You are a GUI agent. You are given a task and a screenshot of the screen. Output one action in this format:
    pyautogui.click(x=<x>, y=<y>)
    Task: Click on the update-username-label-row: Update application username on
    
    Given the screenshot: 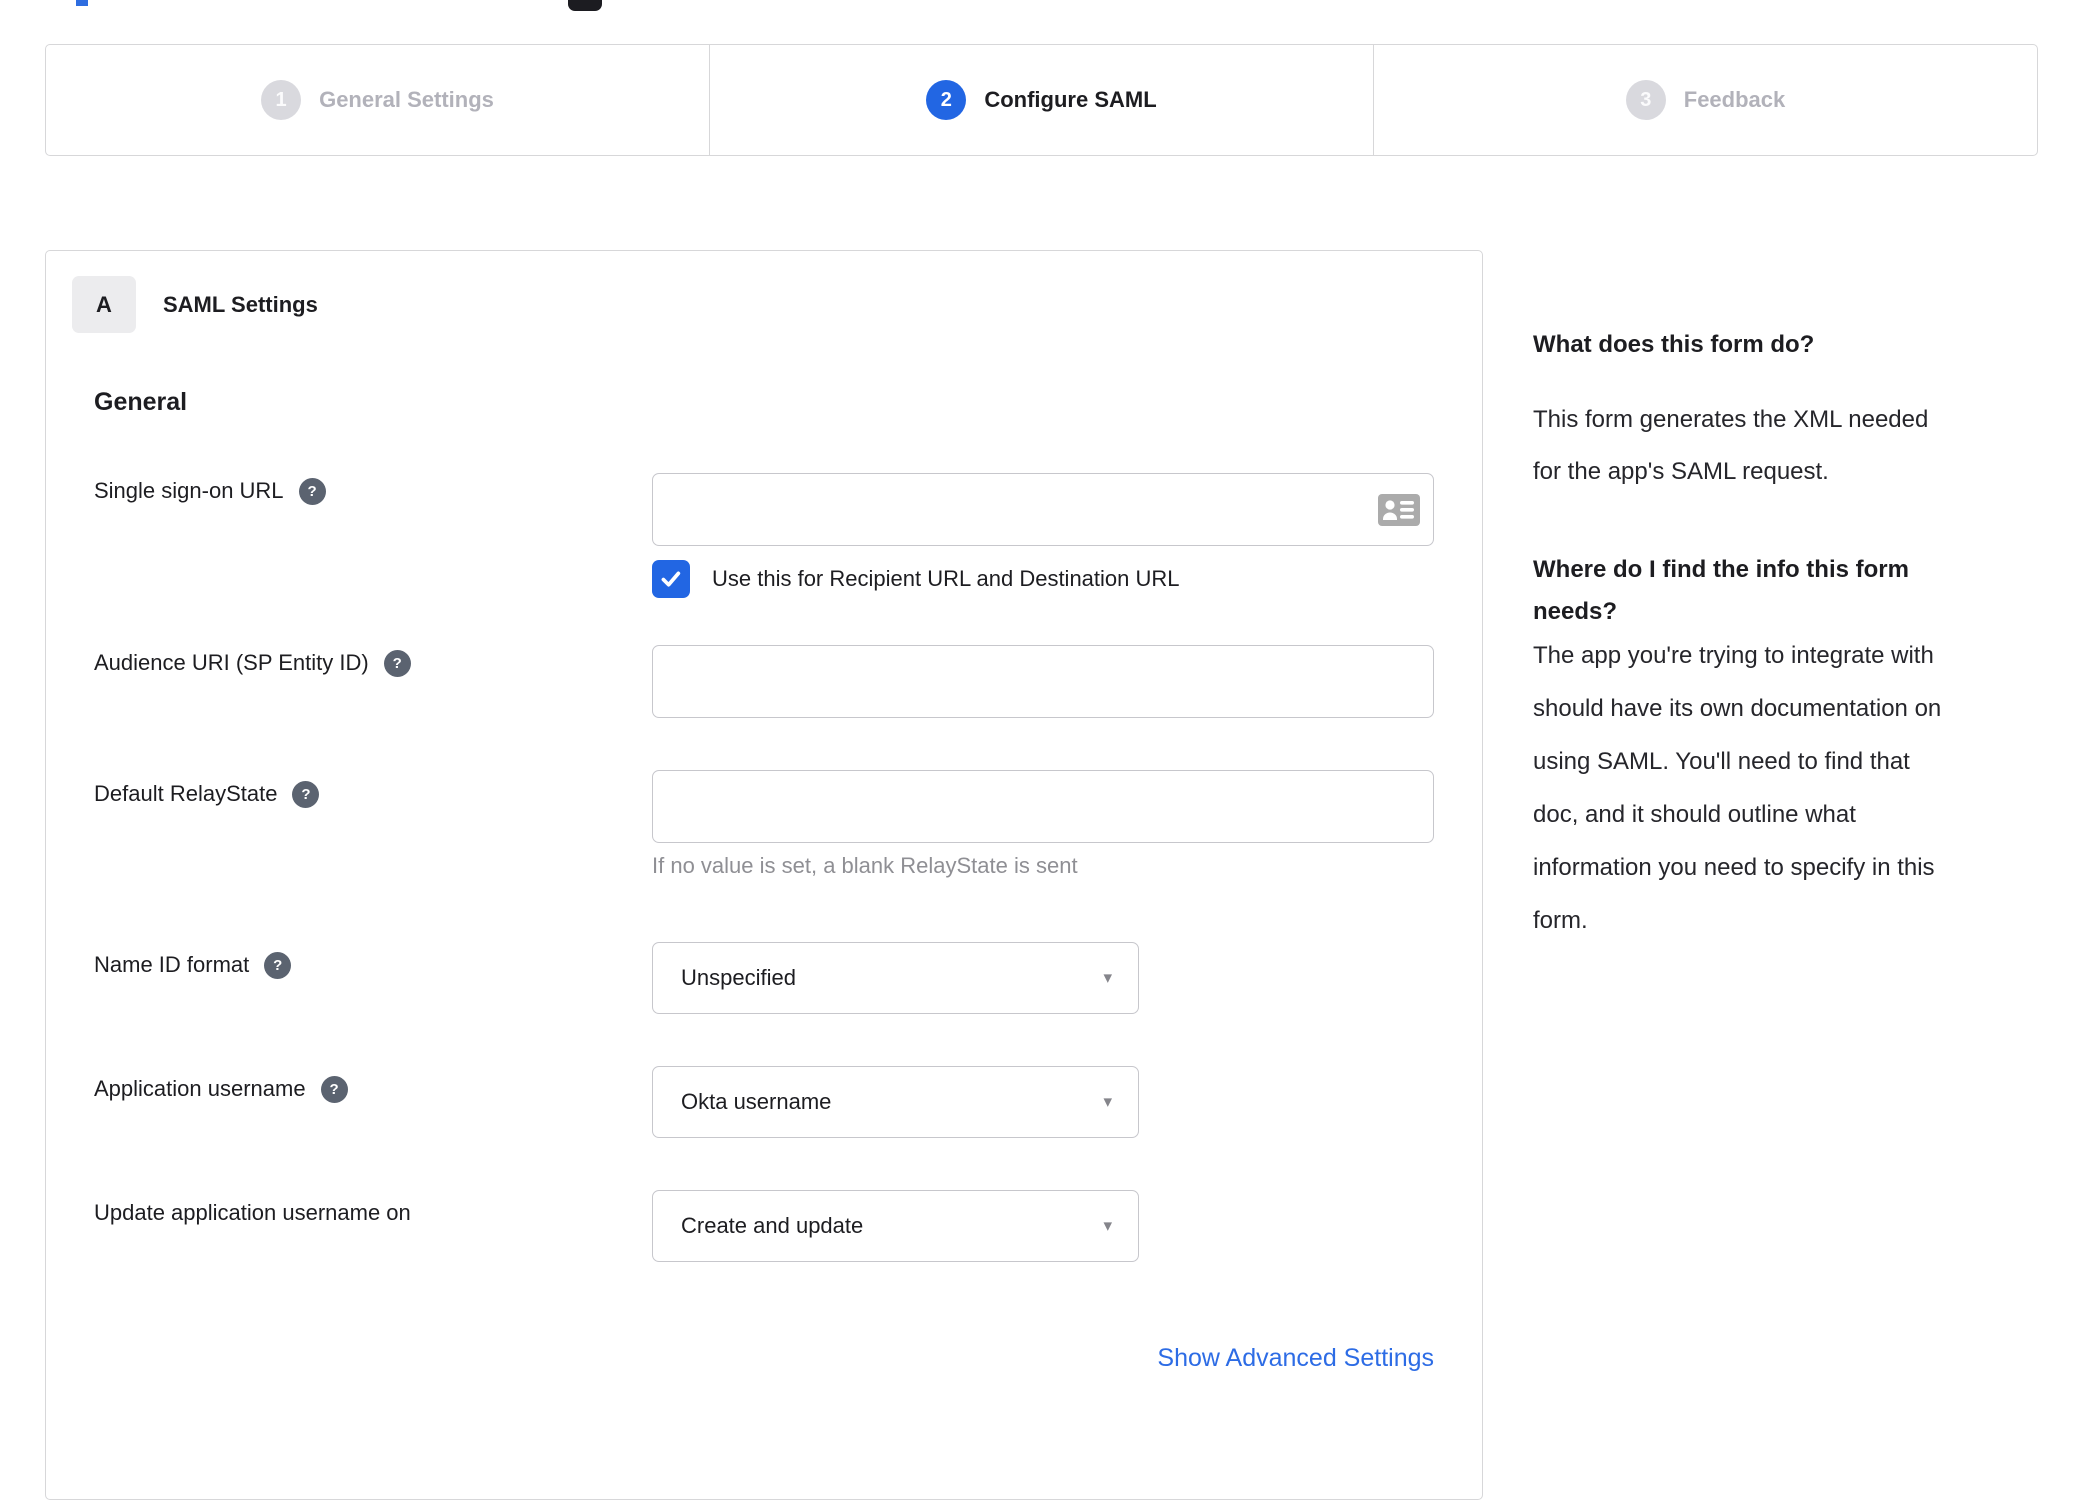 What is the action you would take?
    pyautogui.click(x=252, y=1213)
    